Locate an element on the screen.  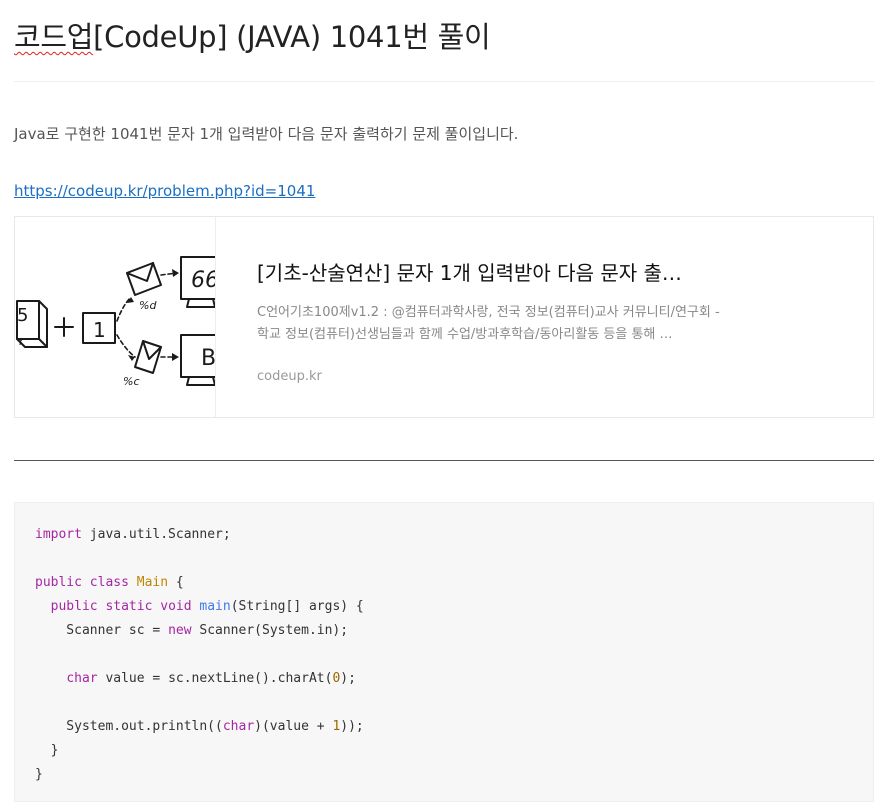
thumb-top-format-label: %d is located at coordinates (148, 305).